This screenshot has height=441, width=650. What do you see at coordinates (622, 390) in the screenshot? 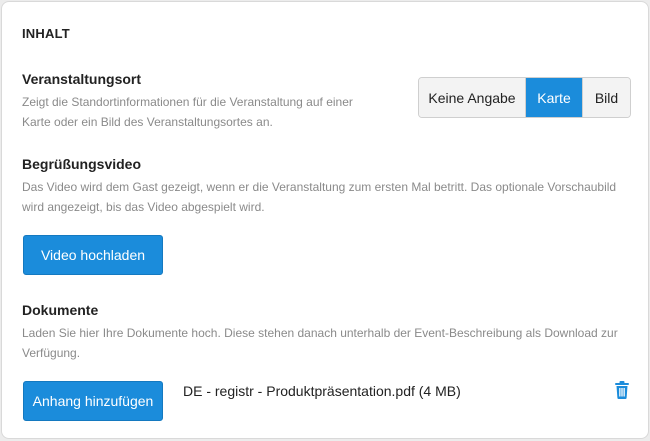
I see `trash-icon` at bounding box center [622, 390].